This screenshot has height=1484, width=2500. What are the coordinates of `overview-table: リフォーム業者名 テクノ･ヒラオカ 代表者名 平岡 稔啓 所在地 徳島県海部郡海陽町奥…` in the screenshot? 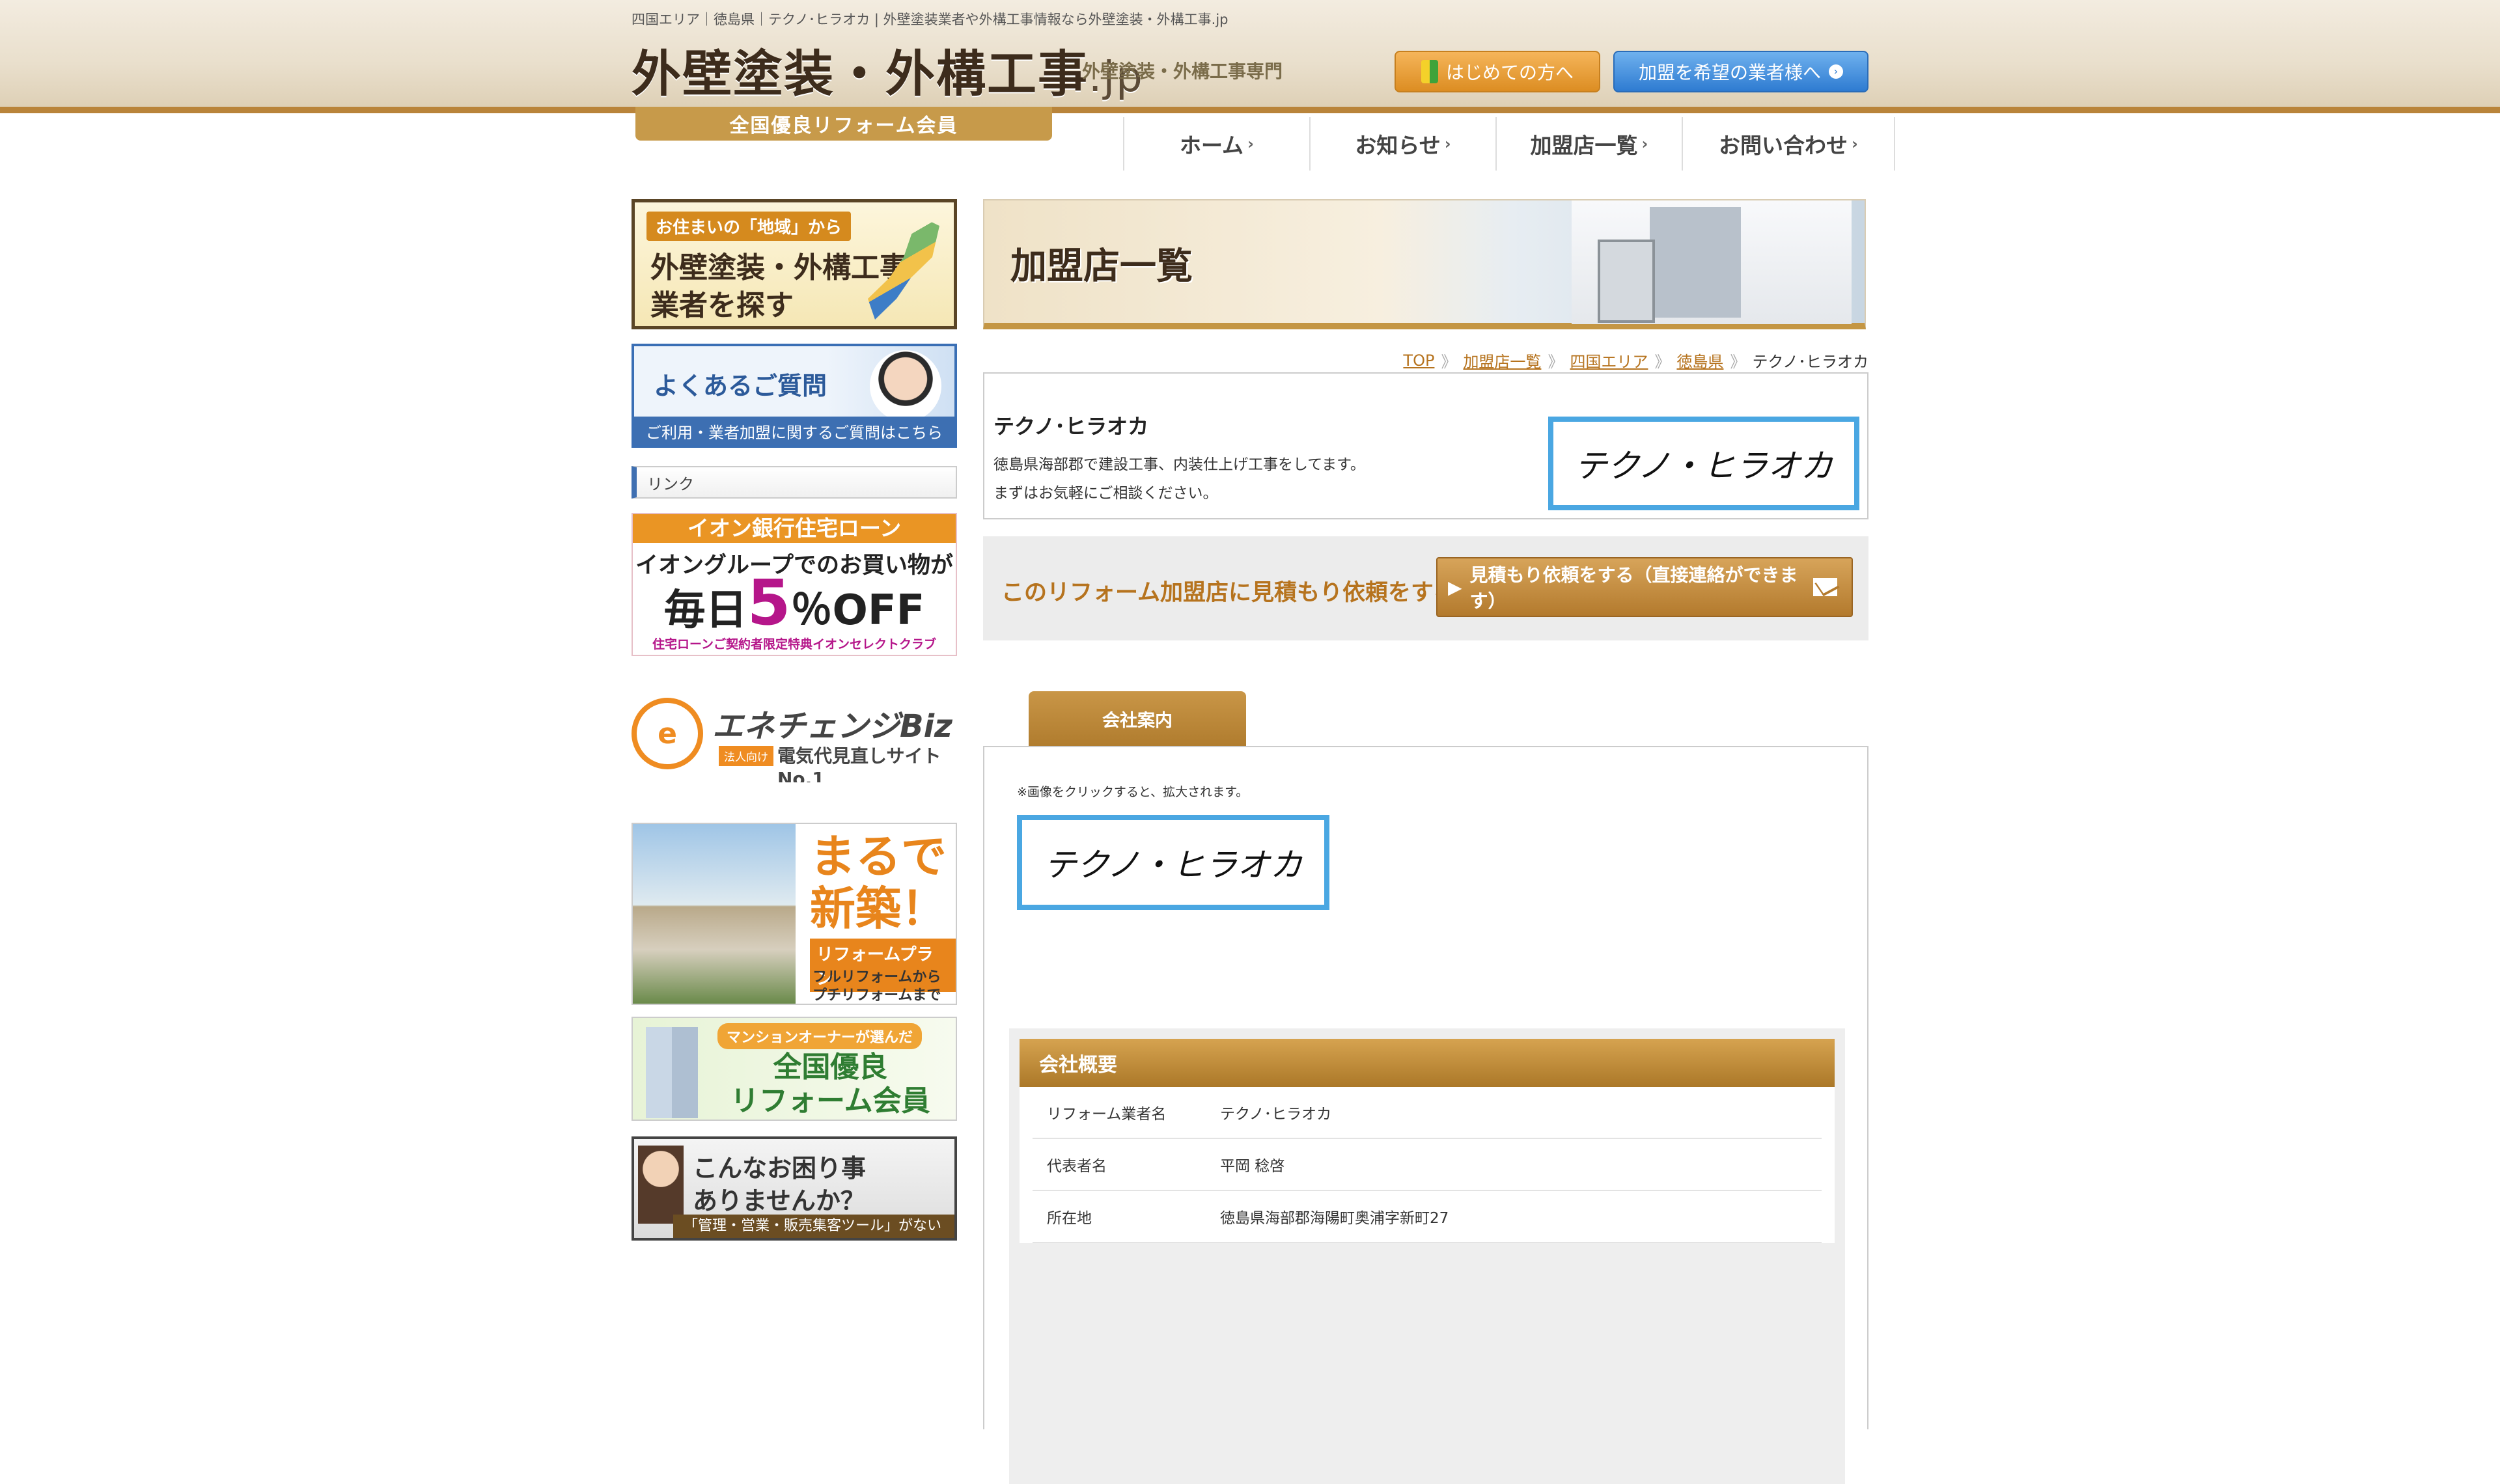 It's located at (1427, 1165).